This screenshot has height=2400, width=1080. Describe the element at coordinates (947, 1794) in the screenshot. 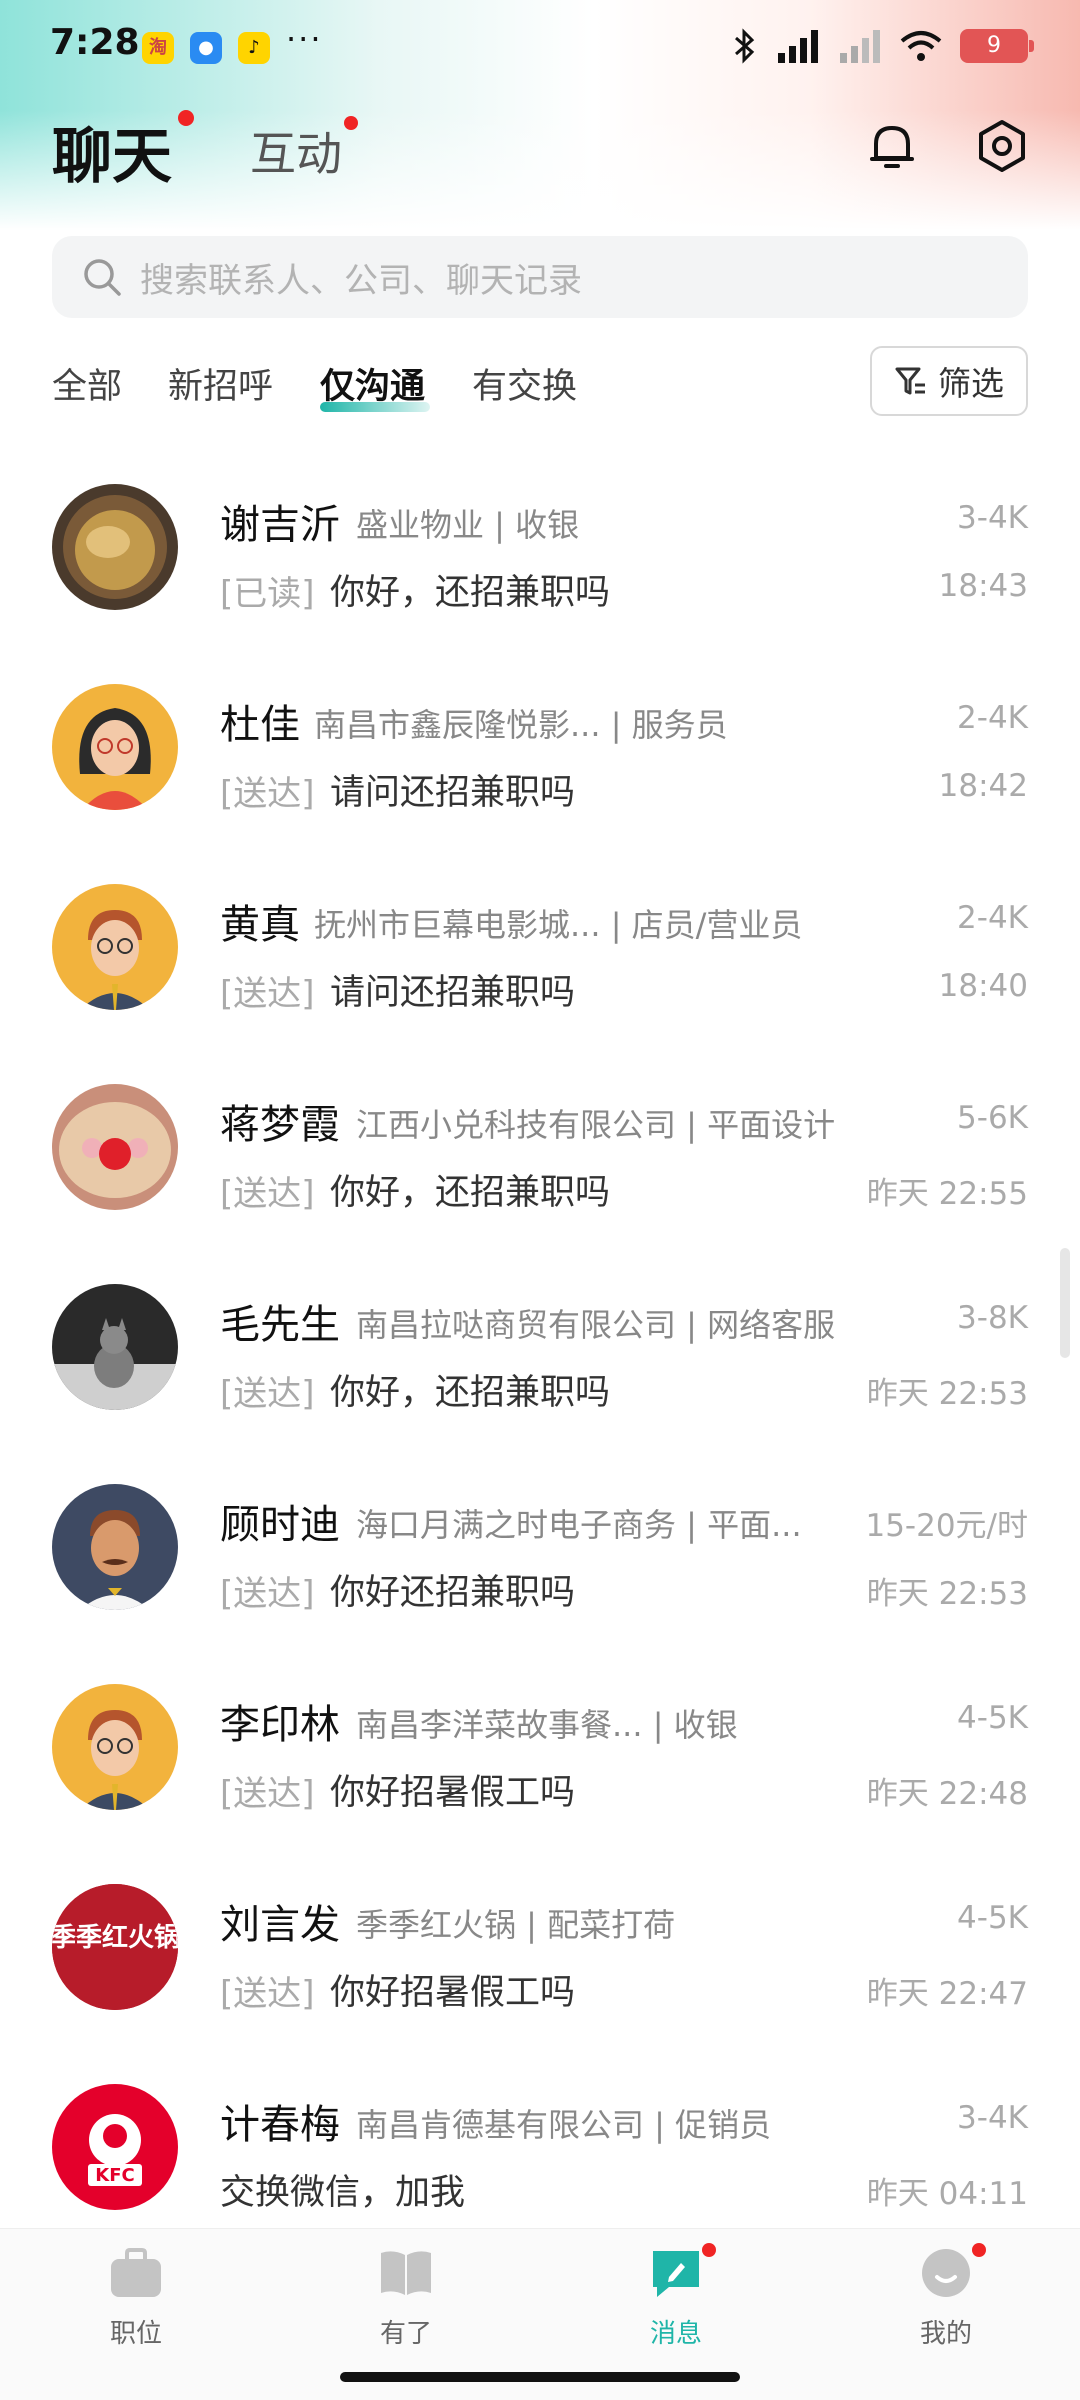

I see `message-time: 昨天 22:48` at that location.